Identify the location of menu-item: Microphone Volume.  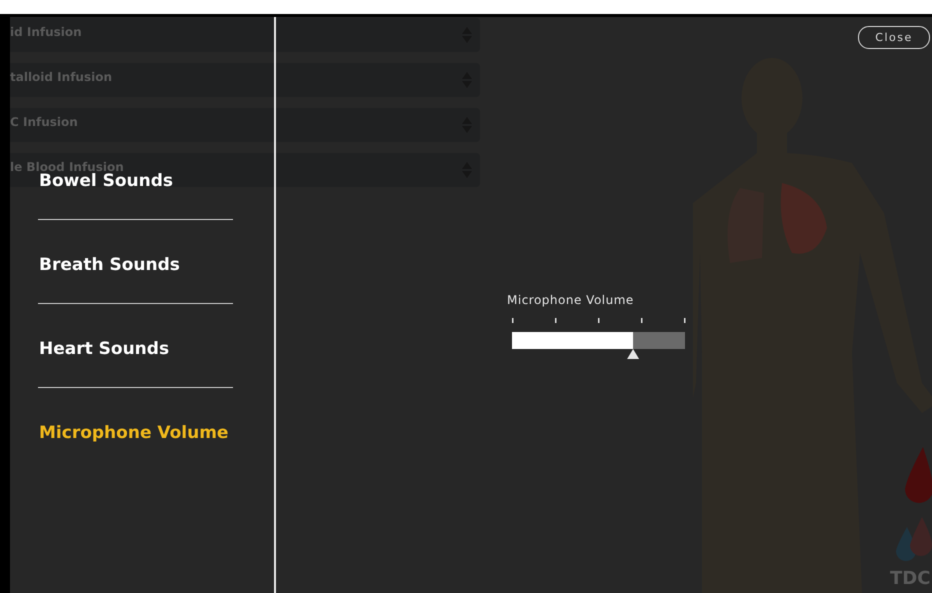
(133, 433).